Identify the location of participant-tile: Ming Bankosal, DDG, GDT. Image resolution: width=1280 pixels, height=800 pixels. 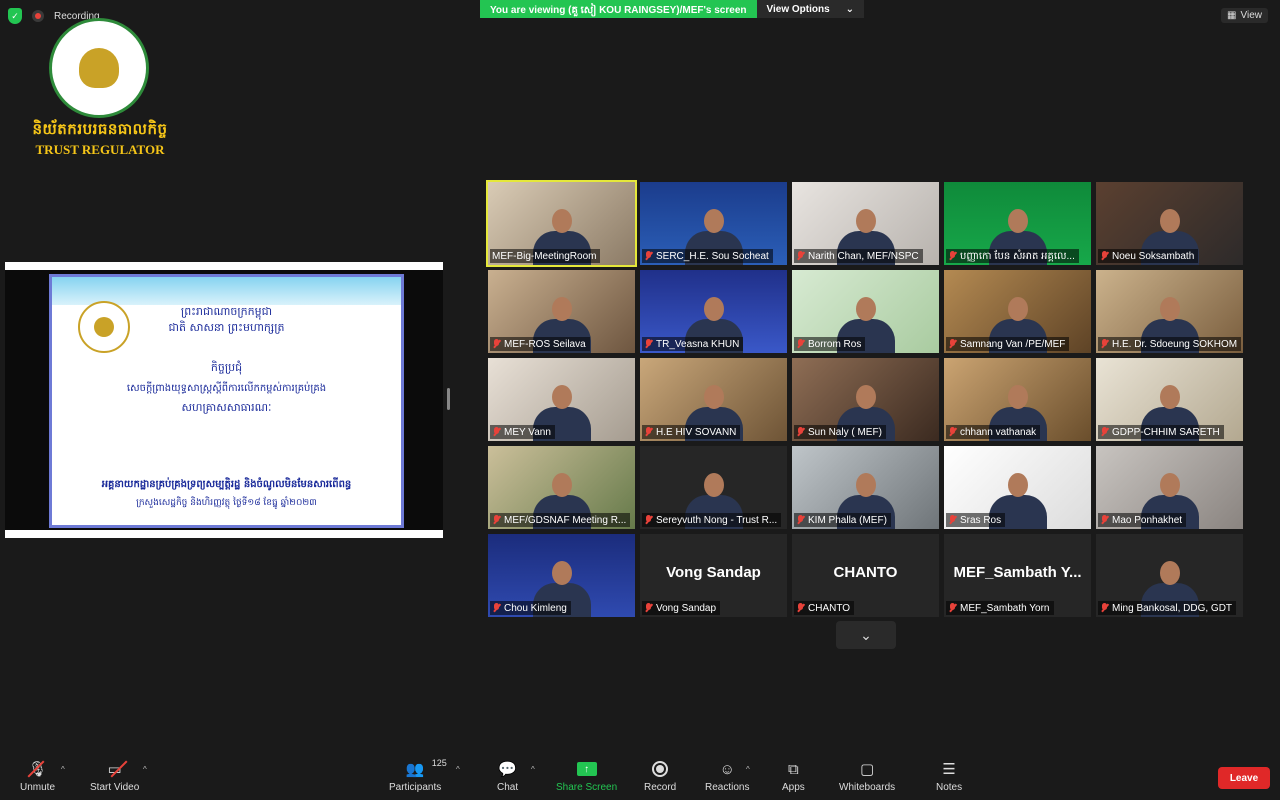
(1169, 575).